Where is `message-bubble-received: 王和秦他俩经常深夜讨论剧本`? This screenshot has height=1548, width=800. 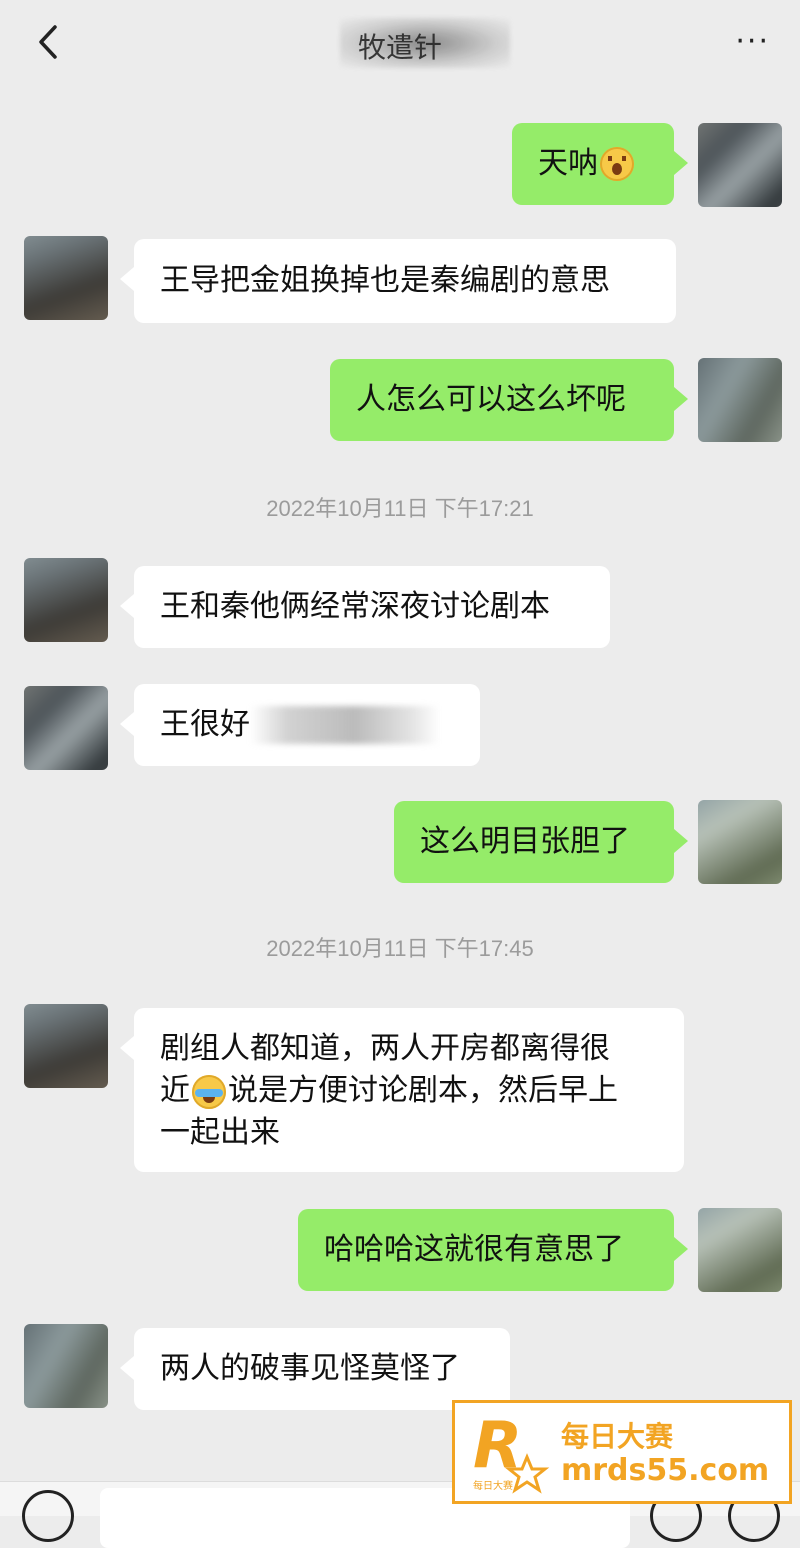
message-bubble-received: 王和秦他俩经常深夜讨论剧本 is located at coordinates (365, 607).